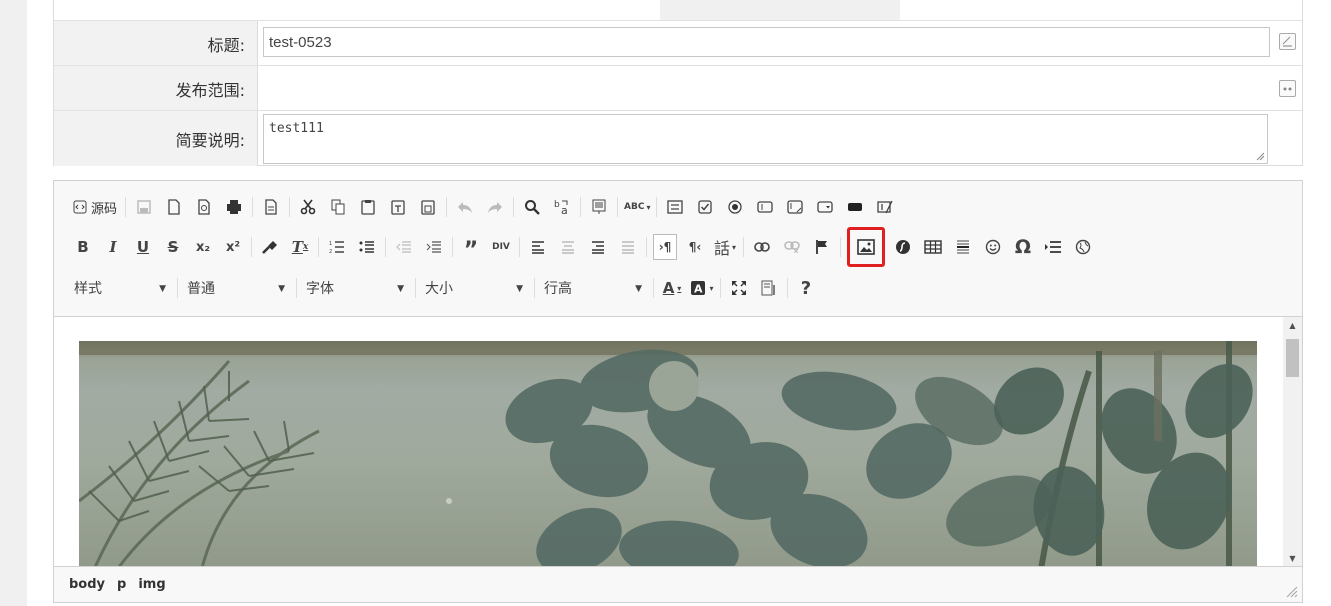 This screenshot has width=1331, height=606. Describe the element at coordinates (144, 207) in the screenshot. I see `save-icon` at that location.